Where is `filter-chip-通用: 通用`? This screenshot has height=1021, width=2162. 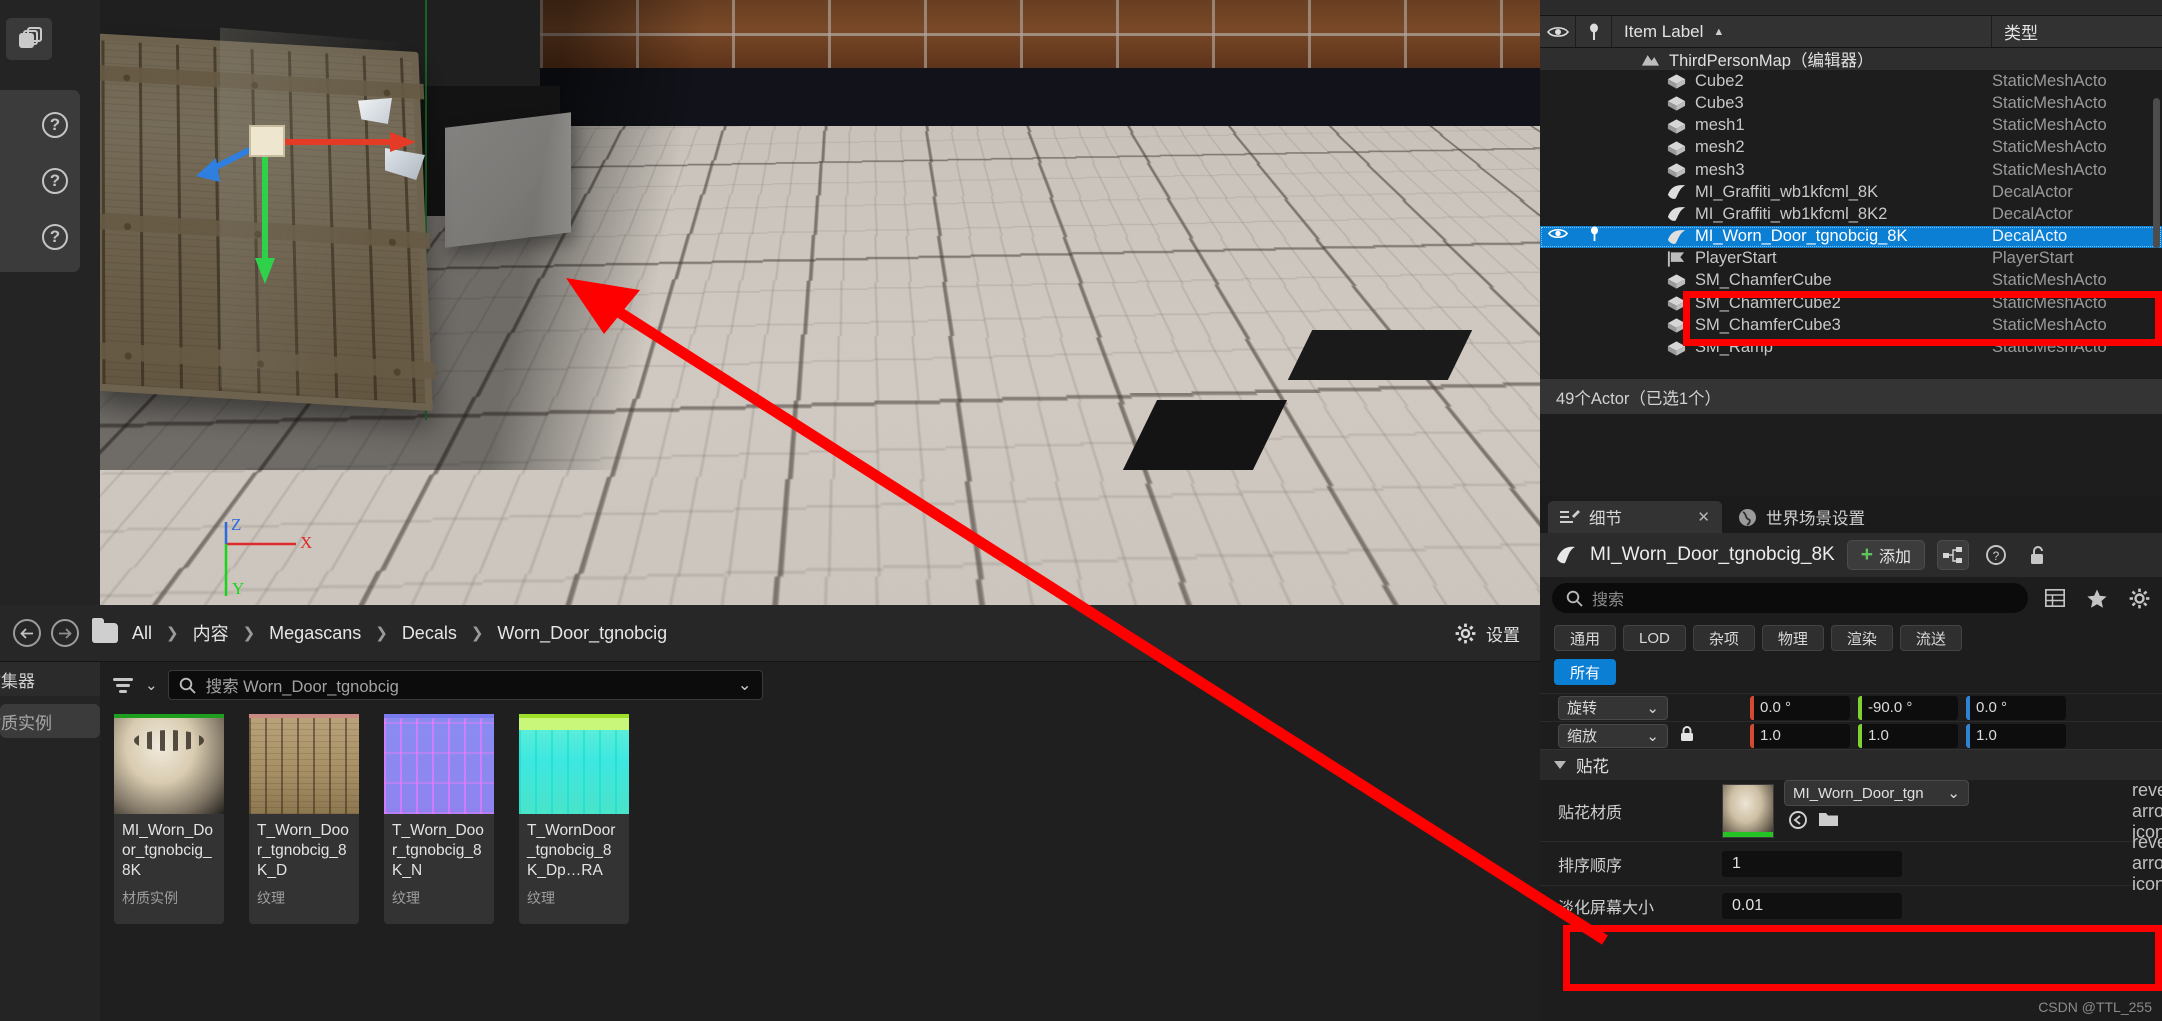
filter-chip-通用: 通用 is located at coordinates (1585, 638).